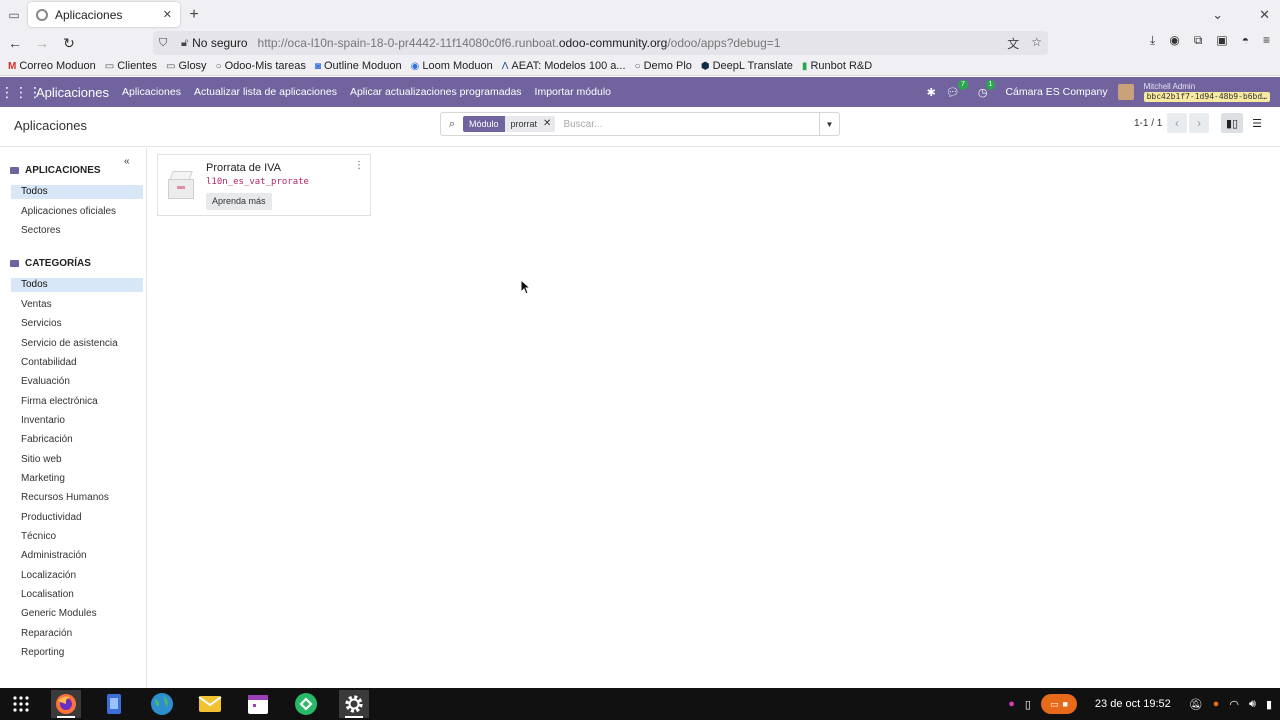 Image resolution: width=1280 pixels, height=720 pixels. What do you see at coordinates (69, 43) in the screenshot?
I see `reload-button: ↻` at bounding box center [69, 43].